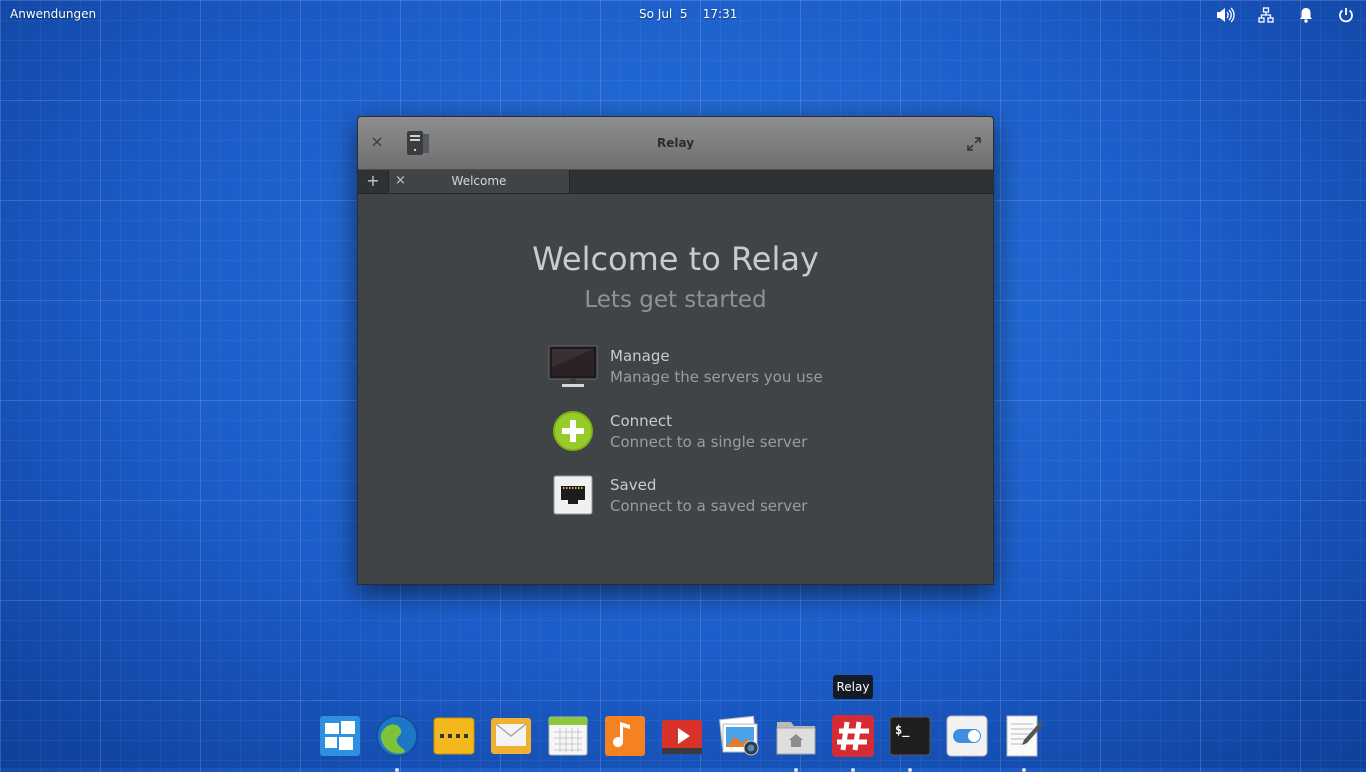 Image resolution: width=1366 pixels, height=772 pixels. I want to click on add-circle-icon, so click(573, 432).